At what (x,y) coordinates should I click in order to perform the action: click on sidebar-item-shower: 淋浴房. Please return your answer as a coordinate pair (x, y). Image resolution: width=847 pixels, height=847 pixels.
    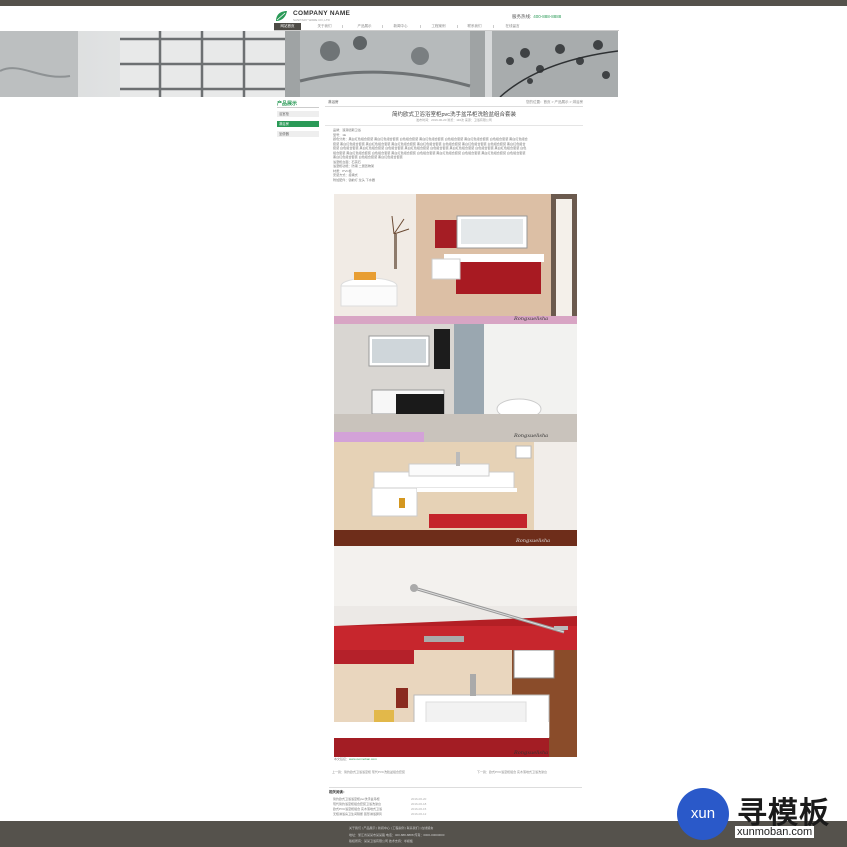
    Looking at the image, I should click on (298, 124).